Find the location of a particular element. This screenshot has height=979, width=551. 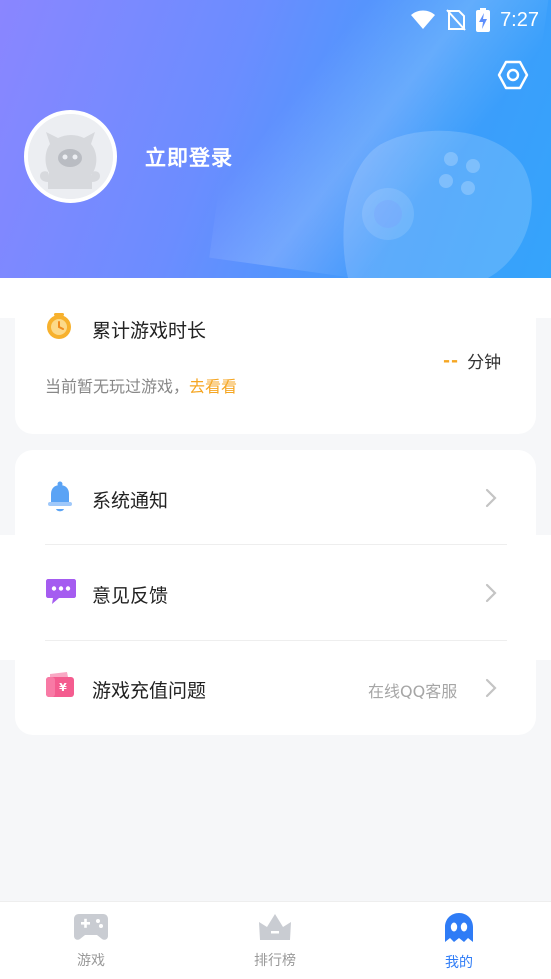

nav-tab-mine: 我的 is located at coordinates (459, 942).